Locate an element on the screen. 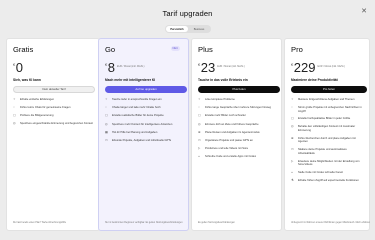 The image size is (375, 240). plan-type-toggle: Persönlich Business is located at coordinates (188, 29).